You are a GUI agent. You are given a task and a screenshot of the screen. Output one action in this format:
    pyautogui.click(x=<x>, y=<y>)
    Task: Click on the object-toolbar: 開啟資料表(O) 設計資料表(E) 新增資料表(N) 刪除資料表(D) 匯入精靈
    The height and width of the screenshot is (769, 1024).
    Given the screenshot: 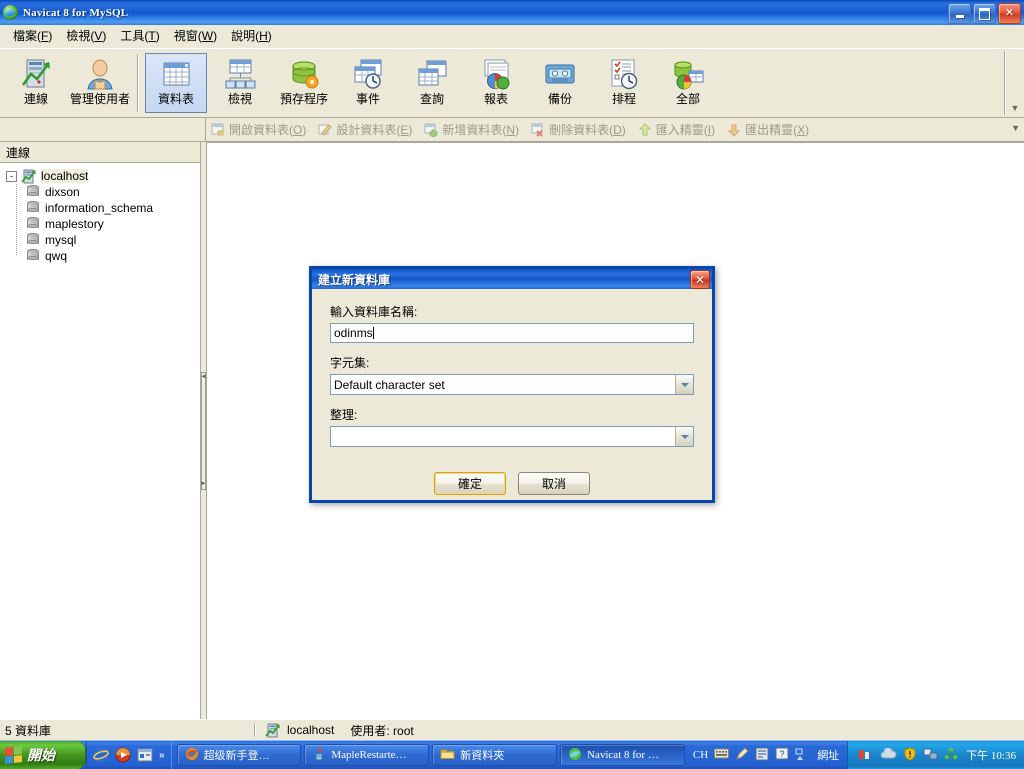 What is the action you would take?
    pyautogui.click(x=512, y=130)
    